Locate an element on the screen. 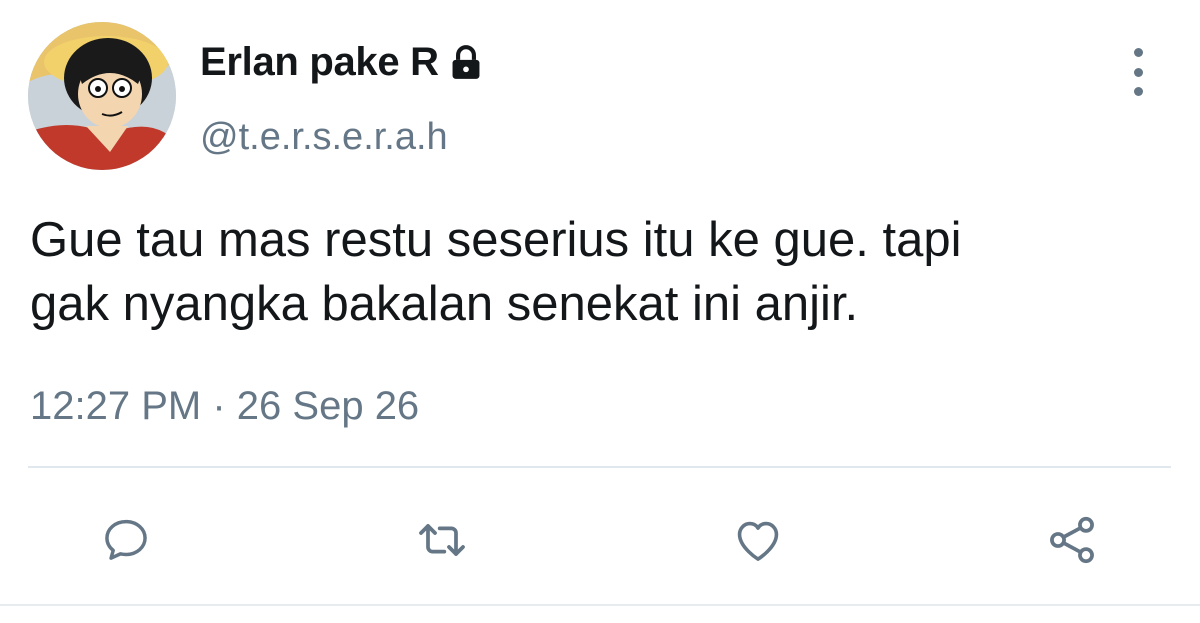 The width and height of the screenshot is (1200, 623). display-name: Erlan pake R is located at coordinates (319, 62).